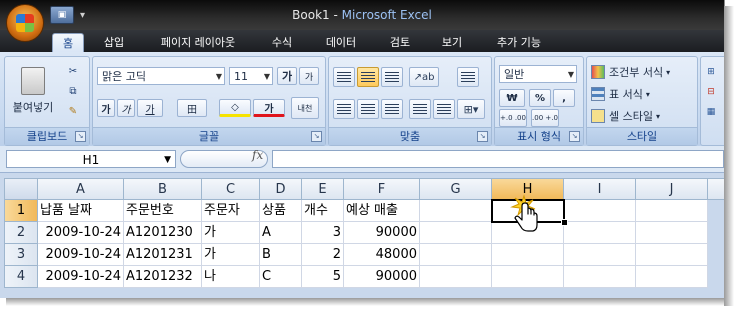 This screenshot has width=740, height=311. What do you see at coordinates (574, 136) in the screenshot?
I see `number-launcher-icon: ↘` at bounding box center [574, 136].